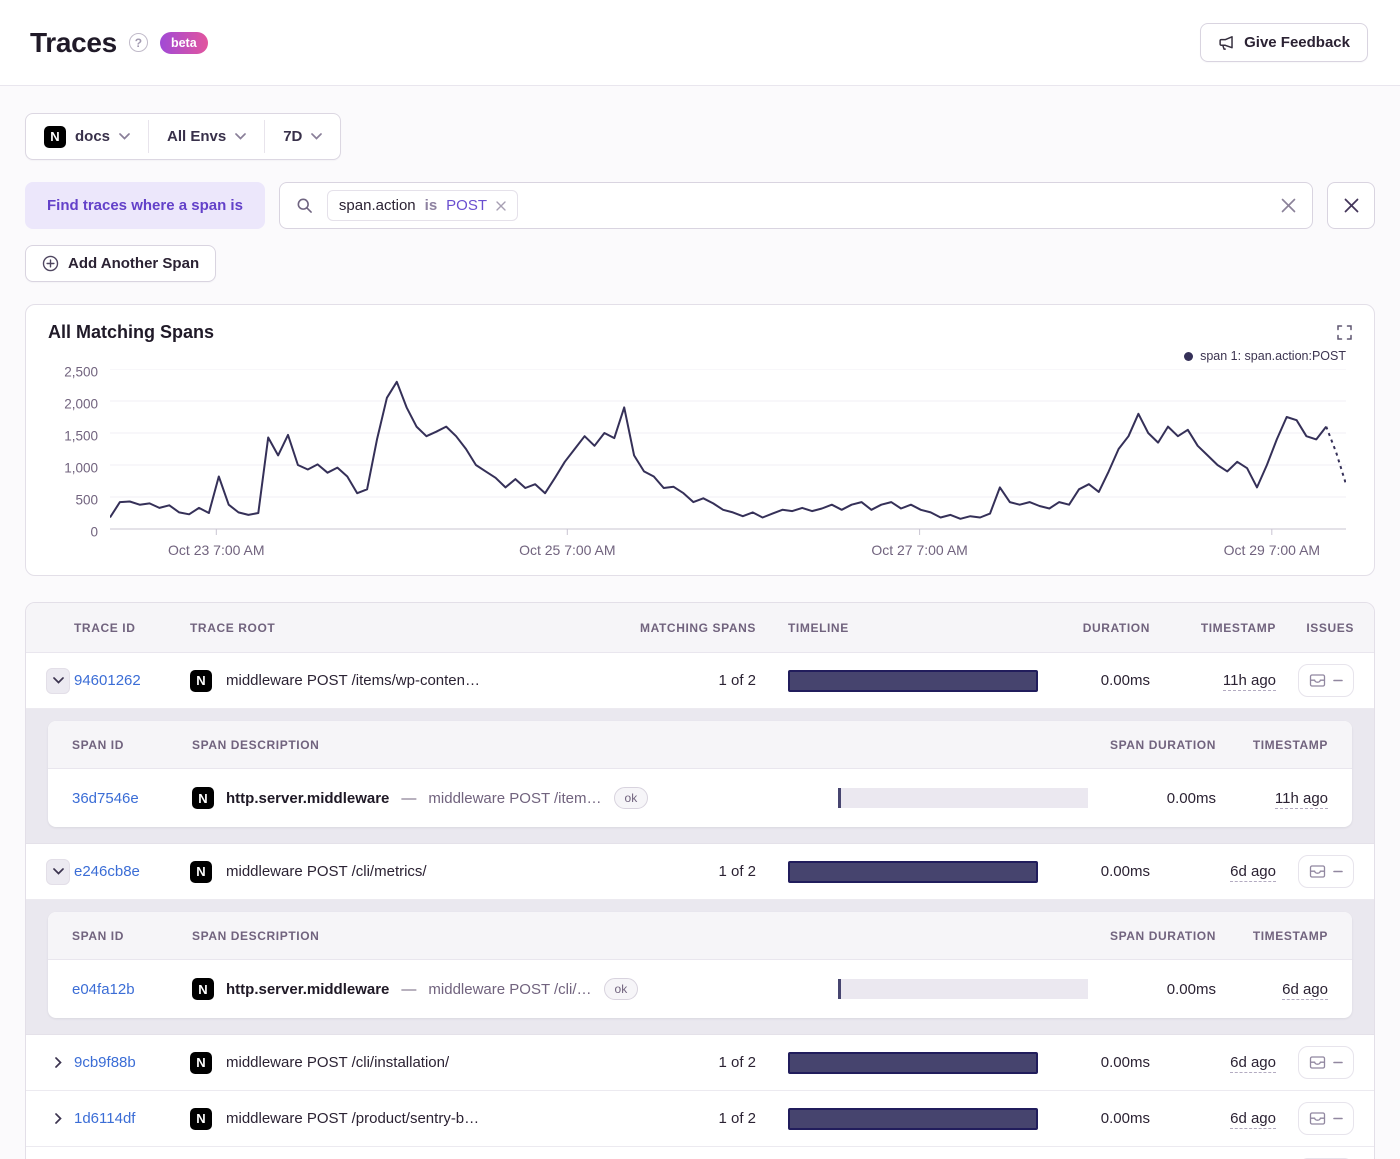 The width and height of the screenshot is (1400, 1159). Describe the element at coordinates (737, 1062) in the screenshot. I see `matching-spans-count: 1 of 2` at that location.